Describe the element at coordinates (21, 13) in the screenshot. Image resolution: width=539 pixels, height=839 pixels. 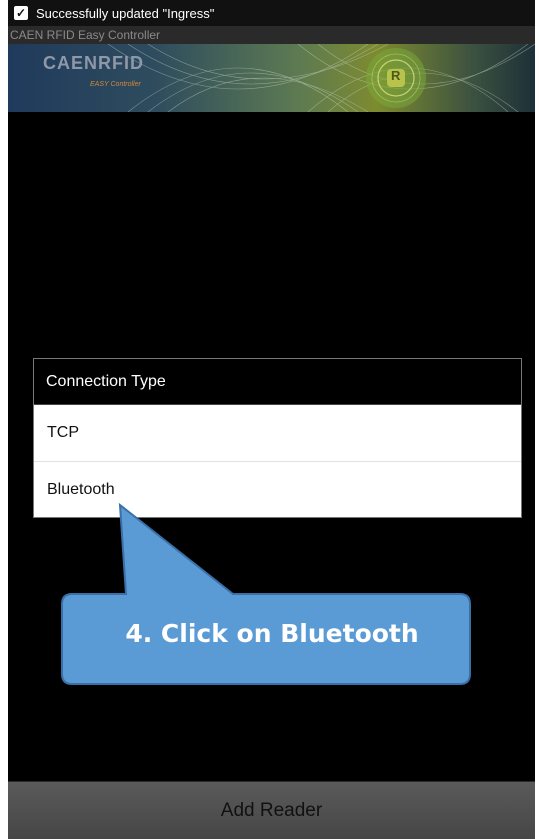
I see `checkbox-icon: ✓` at that location.